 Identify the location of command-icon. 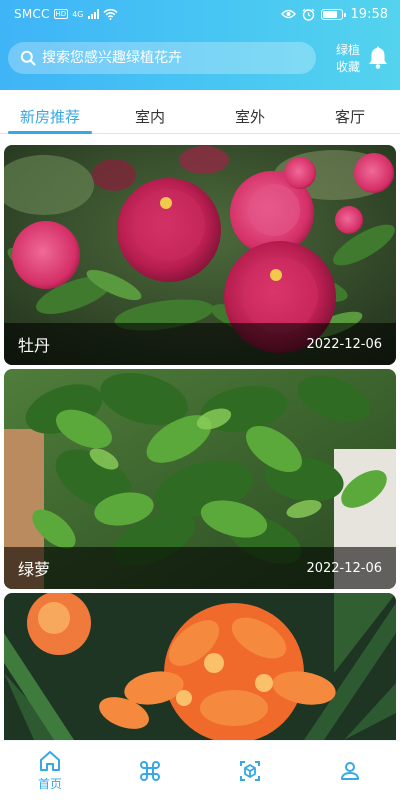
(150, 770).